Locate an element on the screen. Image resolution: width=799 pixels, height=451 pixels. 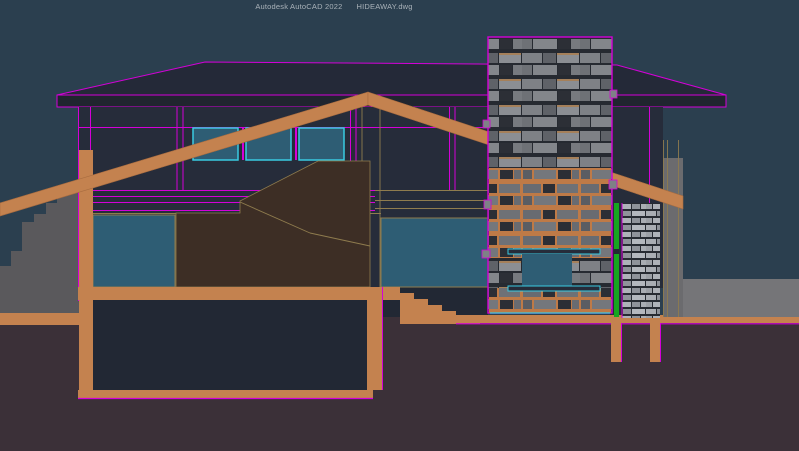
doc-title-text: HIDEAWAY.dwg is located at coordinates (384, 6).